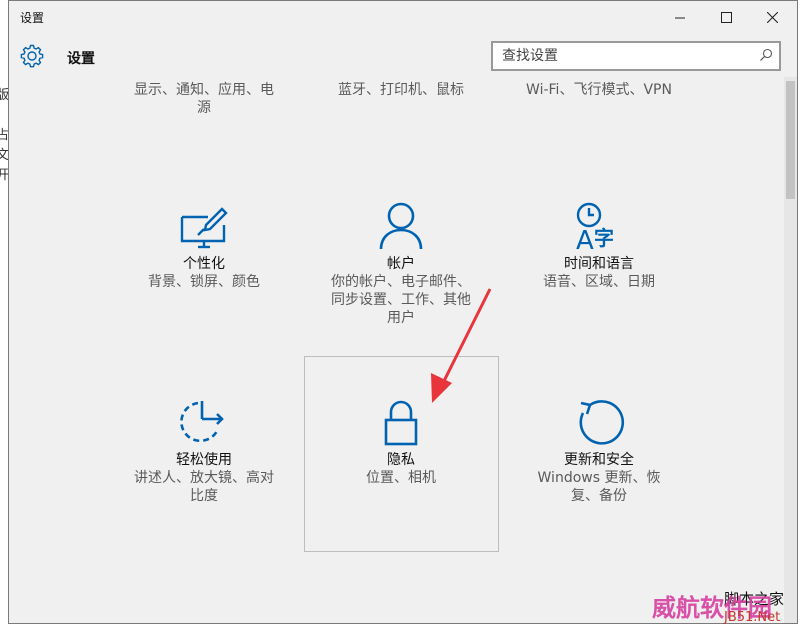 This screenshot has height=628, width=800. I want to click on tile-desc-line1: Windows 更新、恢, so click(599, 478).